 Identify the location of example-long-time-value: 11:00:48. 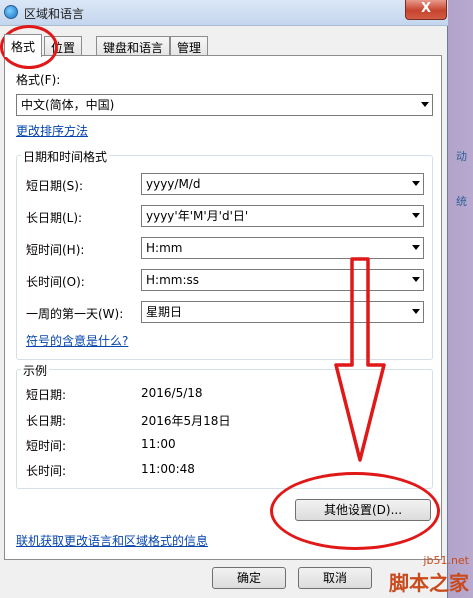
(168, 469).